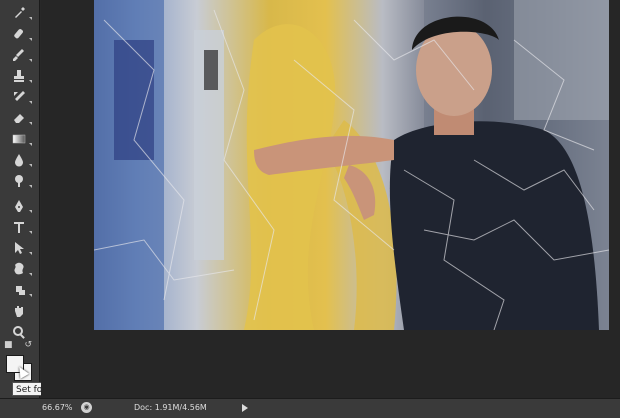 The height and width of the screenshot is (418, 620). What do you see at coordinates (19, 96) in the screenshot?
I see `history-brush-icon` at bounding box center [19, 96].